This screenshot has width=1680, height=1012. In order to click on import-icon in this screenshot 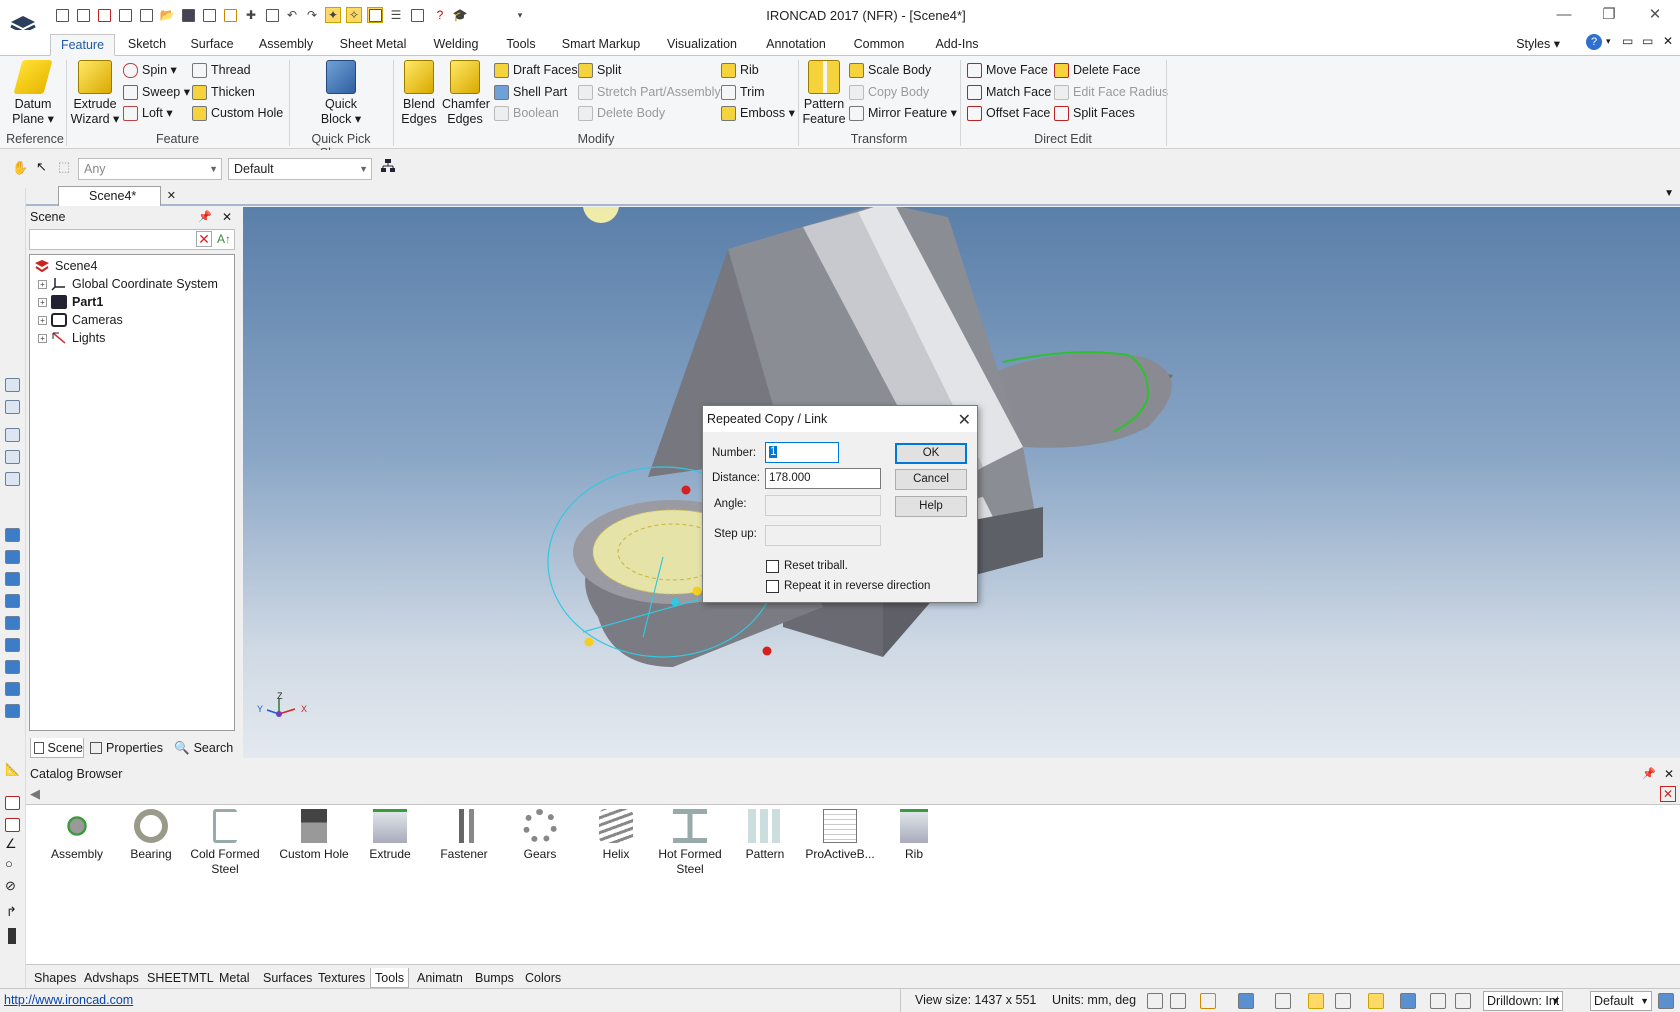, I will do `click(230, 15)`.